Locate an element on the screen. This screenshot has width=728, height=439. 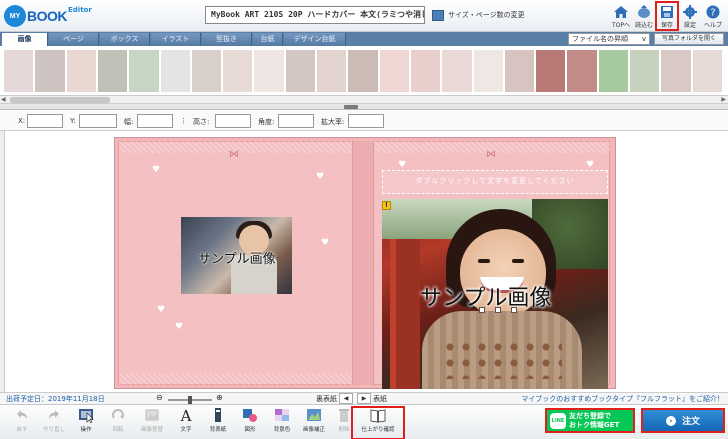
scroll-right-icon: ▶ is located at coordinates (723, 99).